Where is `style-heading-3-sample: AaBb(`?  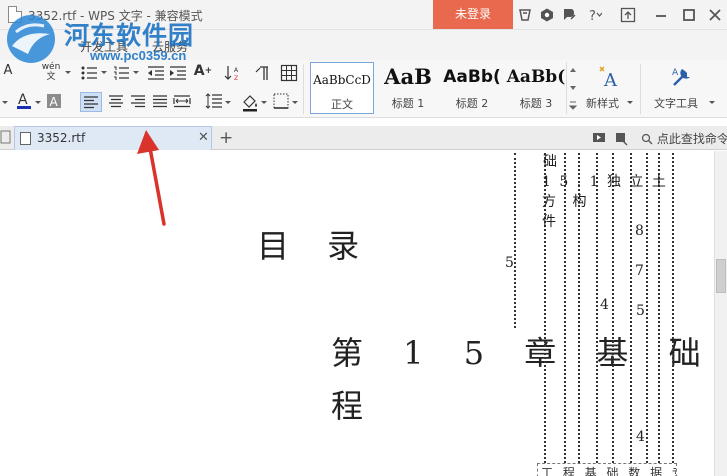
style-heading-3-sample: AaBb( is located at coordinates (536, 77).